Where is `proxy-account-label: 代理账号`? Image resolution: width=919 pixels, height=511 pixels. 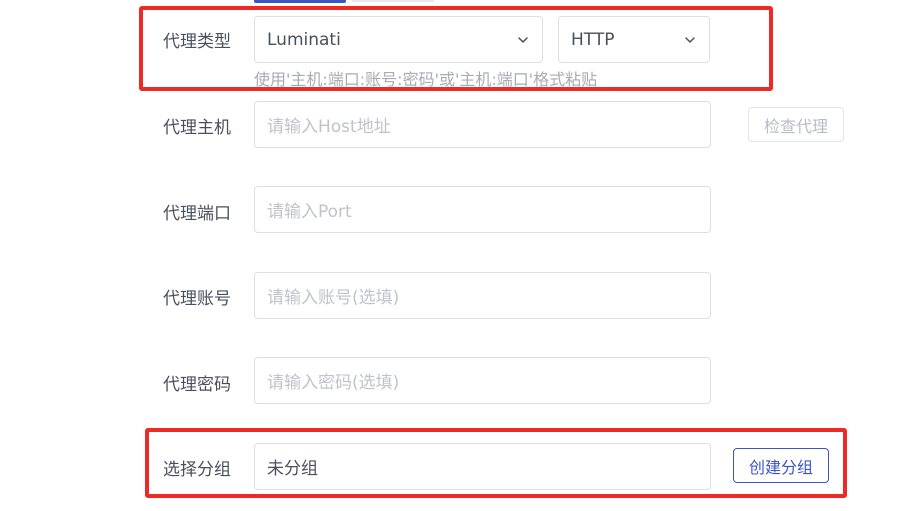
proxy-account-label: 代理账号 is located at coordinates (197, 299).